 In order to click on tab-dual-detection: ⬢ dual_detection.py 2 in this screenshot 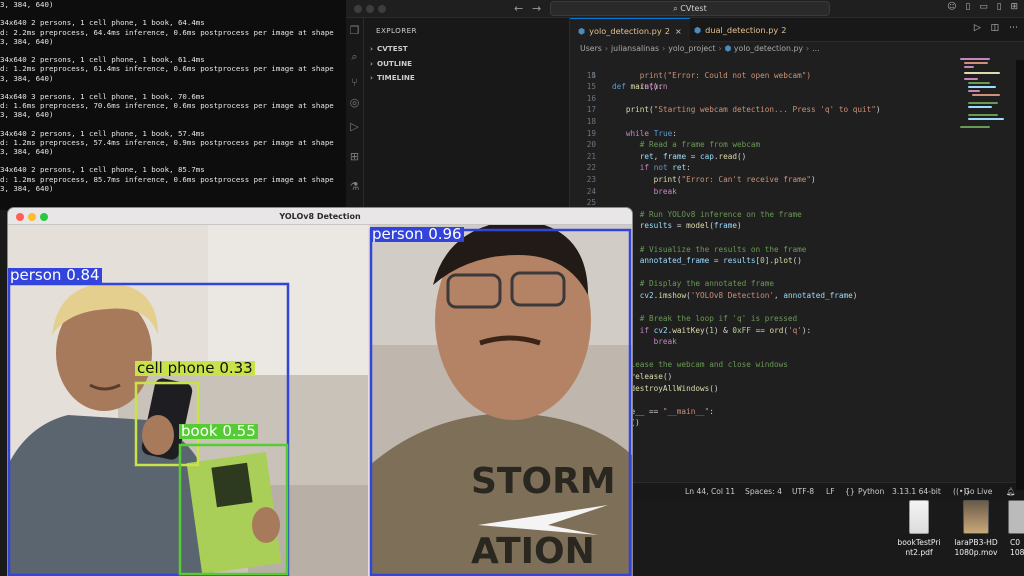, I will do `click(740, 30)`.